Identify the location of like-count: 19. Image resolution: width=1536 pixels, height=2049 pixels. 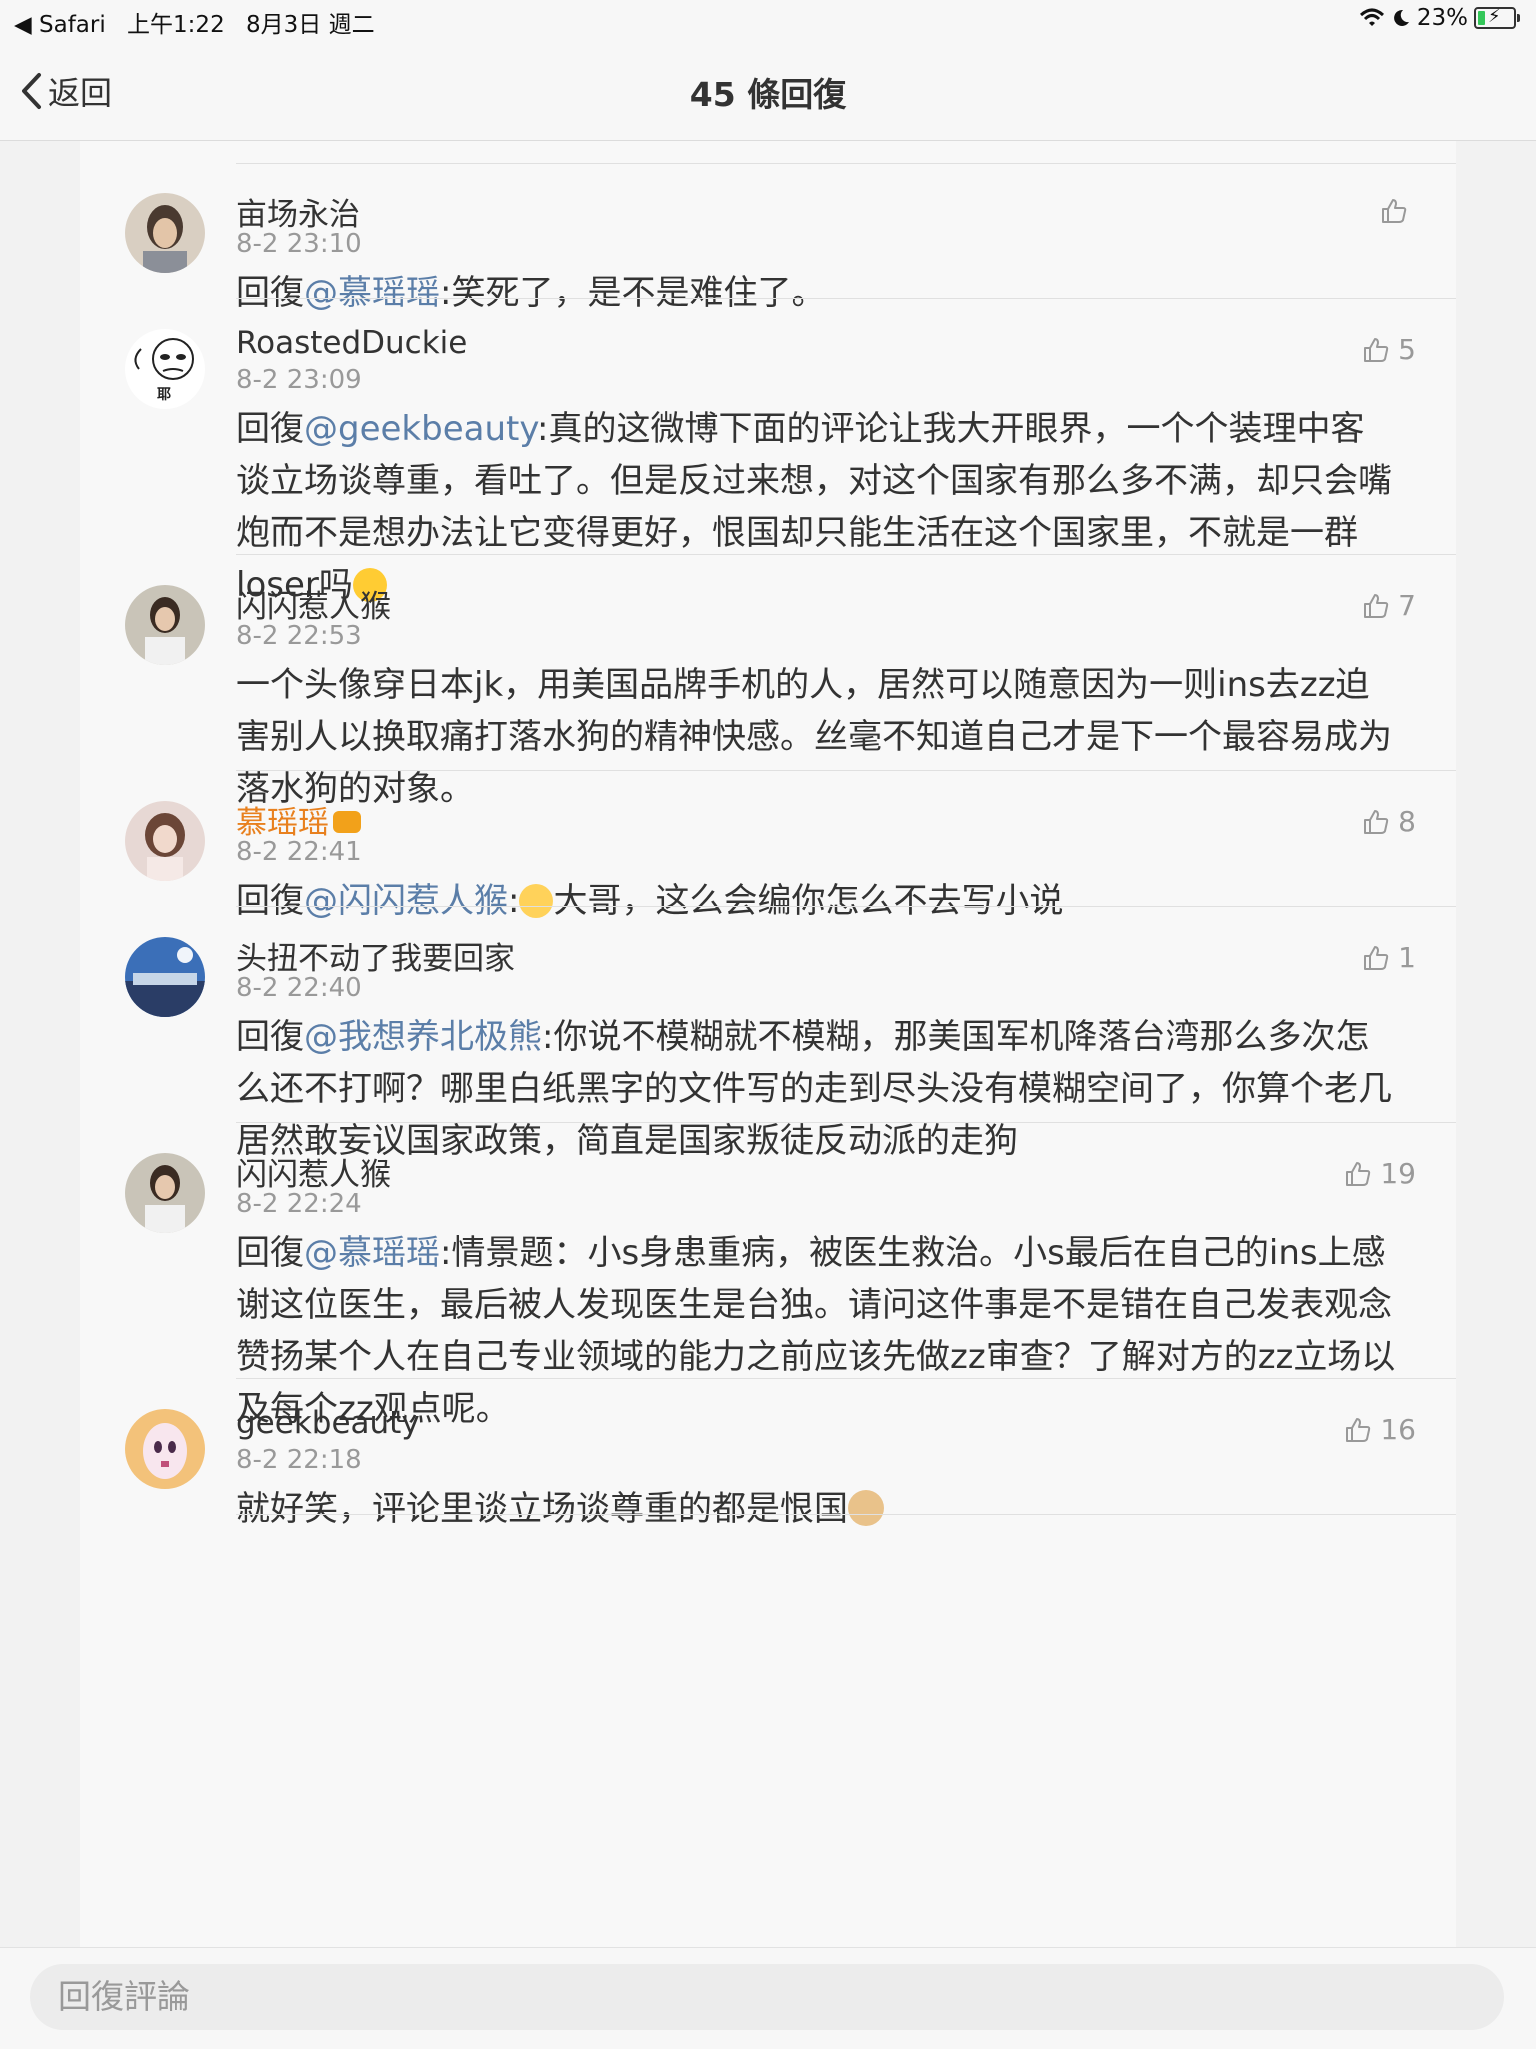
(1398, 1173).